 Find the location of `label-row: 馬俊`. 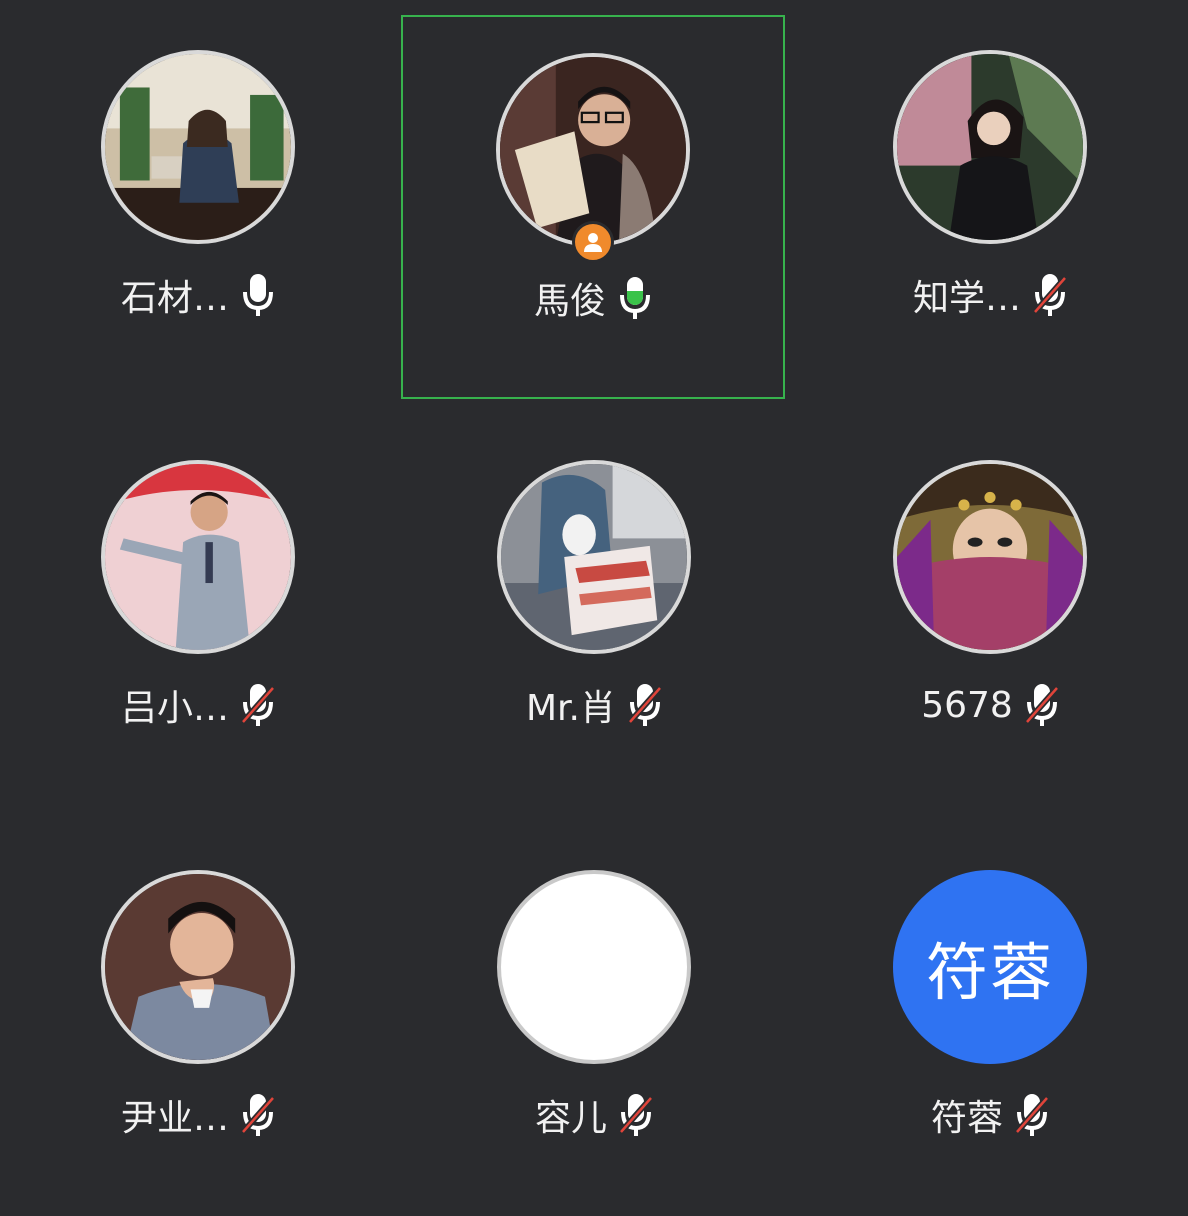

label-row: 馬俊 is located at coordinates (593, 298).